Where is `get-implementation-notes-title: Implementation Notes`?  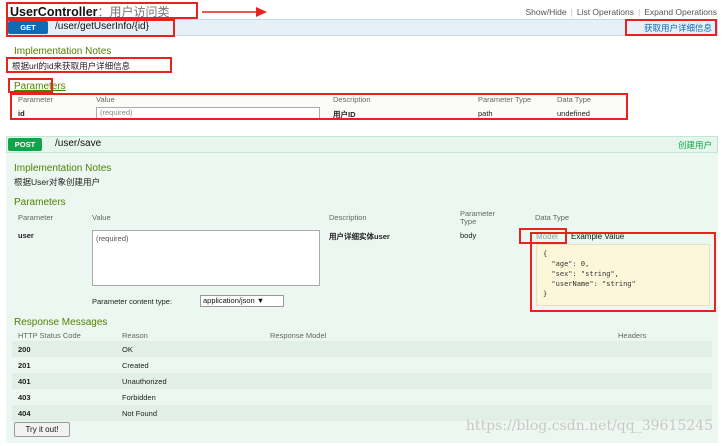 get-implementation-notes-title: Implementation Notes is located at coordinates (63, 51).